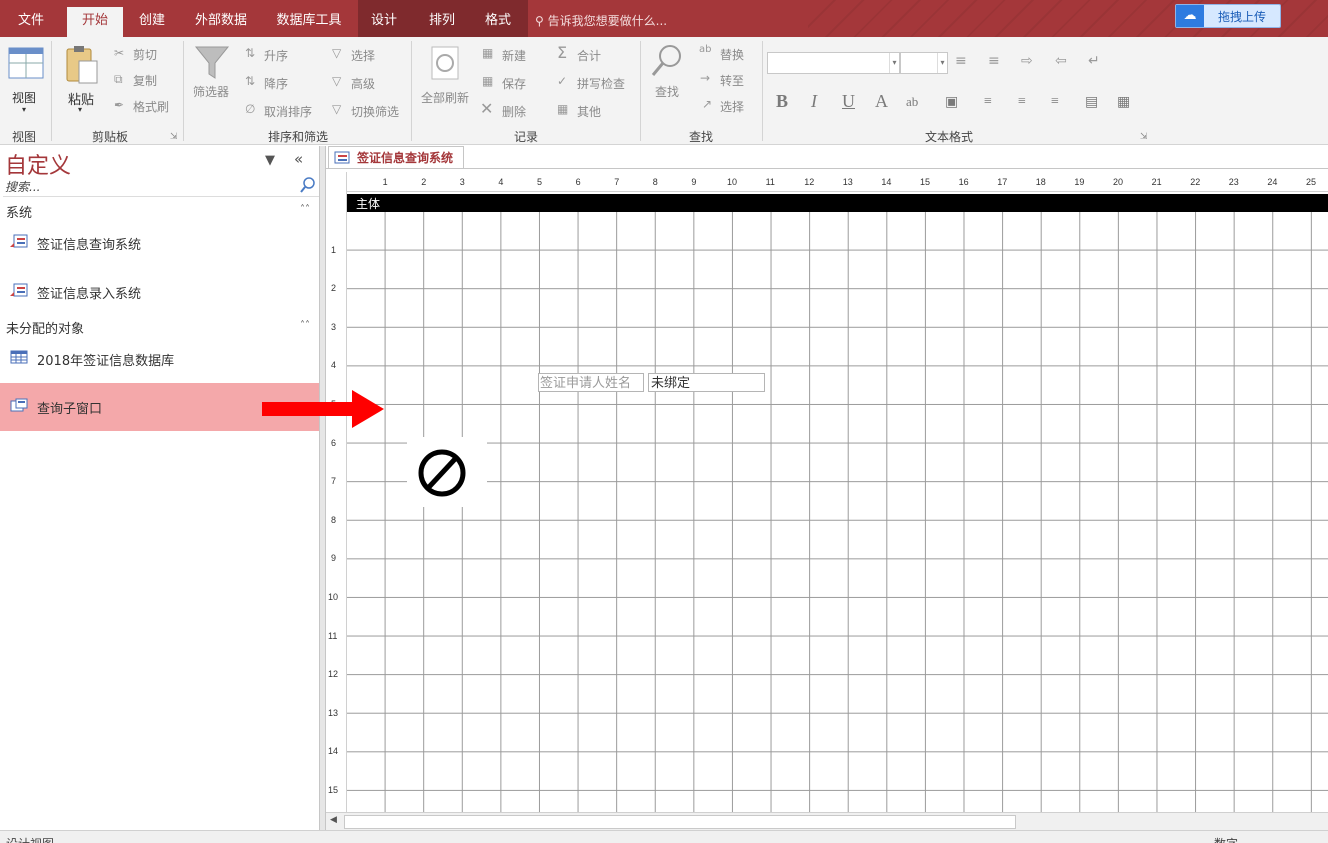 This screenshot has height=843, width=1328. I want to click on spelling-button: 拼写检查, so click(601, 83).